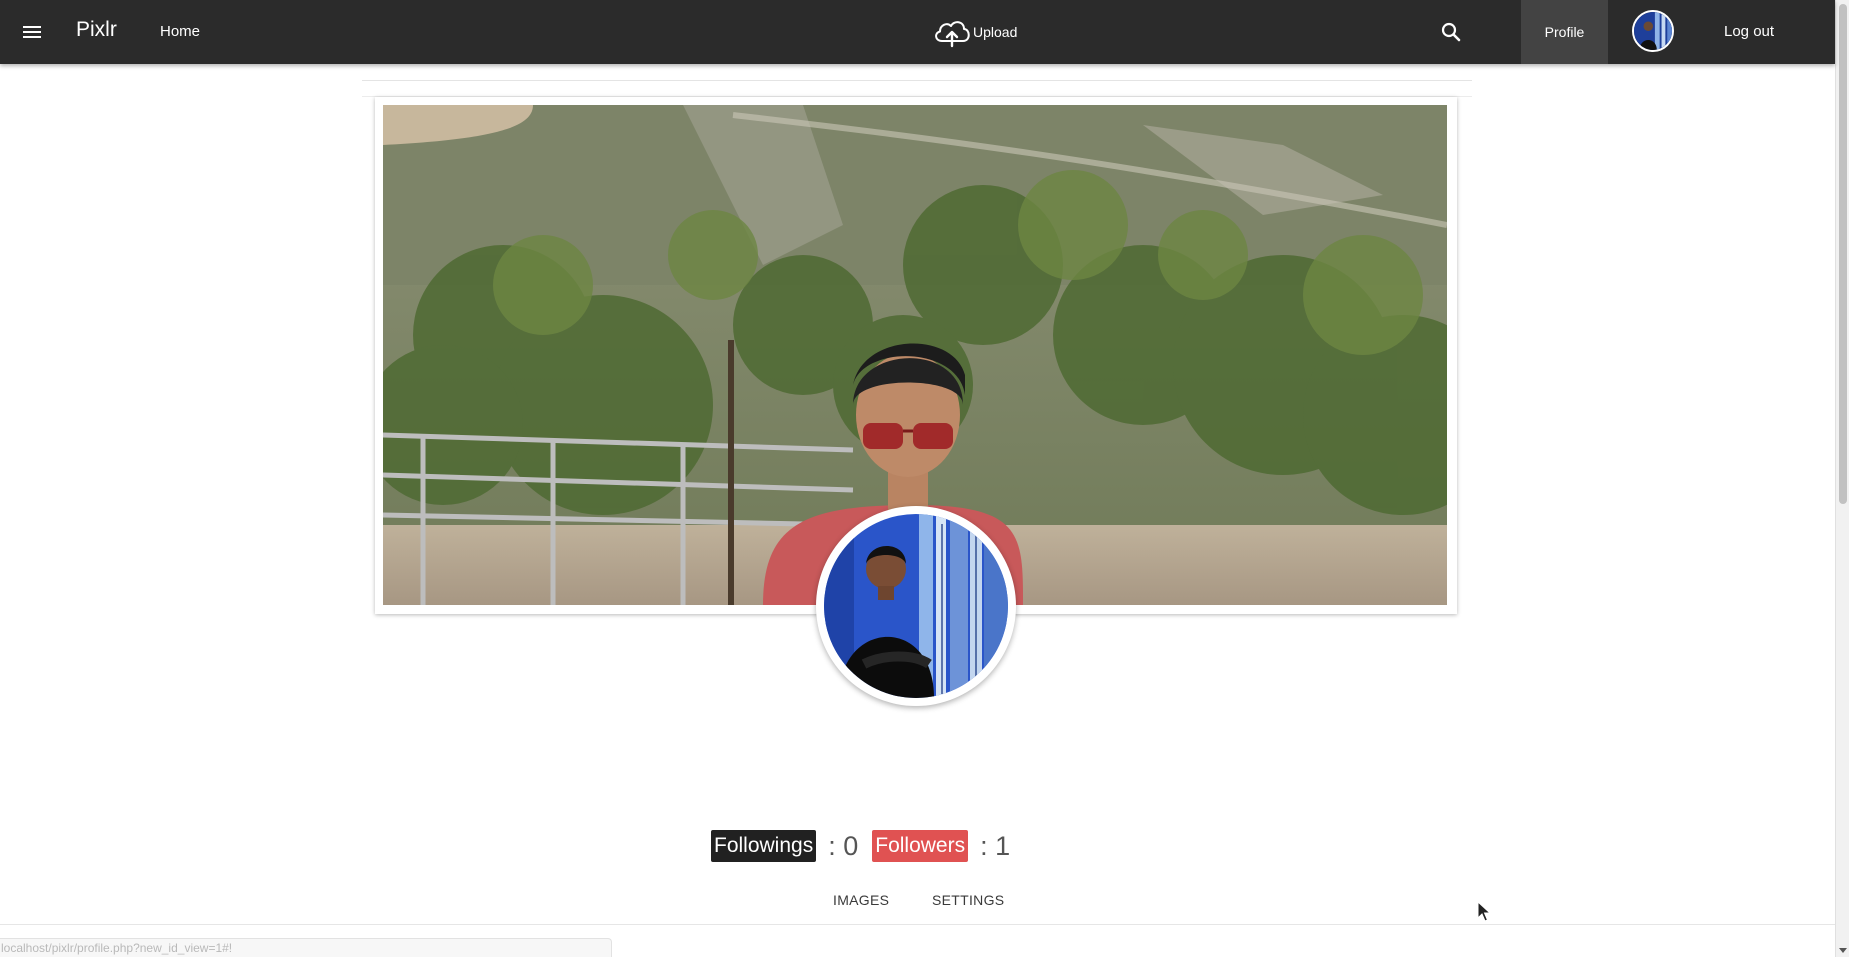 The width and height of the screenshot is (1849, 957). I want to click on brand-logo: Pixlr, so click(96, 30).